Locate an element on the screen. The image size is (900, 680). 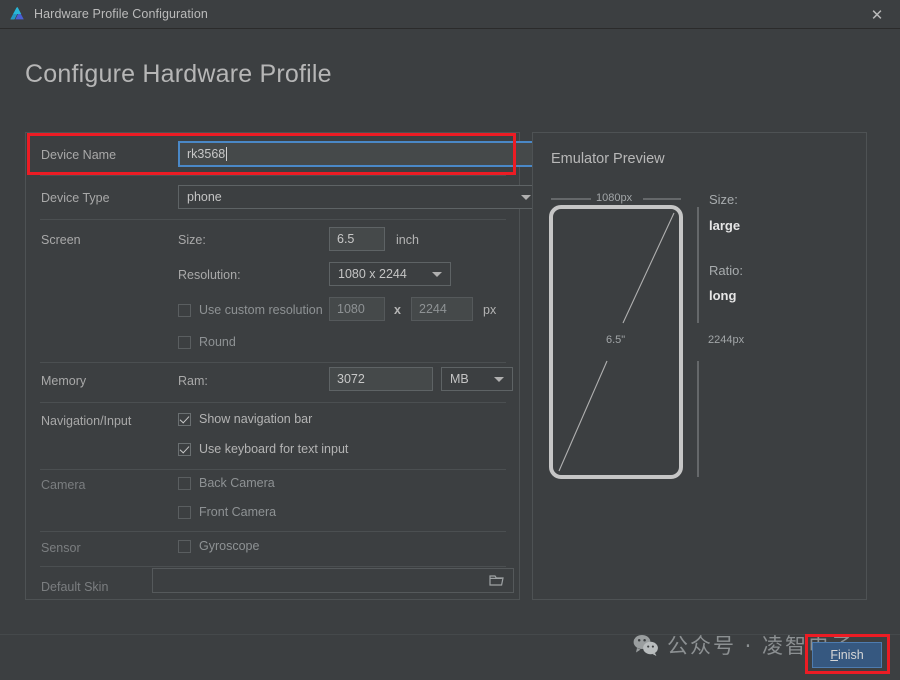
navigation-label: Navigation/Input is located at coordinates (86, 421).